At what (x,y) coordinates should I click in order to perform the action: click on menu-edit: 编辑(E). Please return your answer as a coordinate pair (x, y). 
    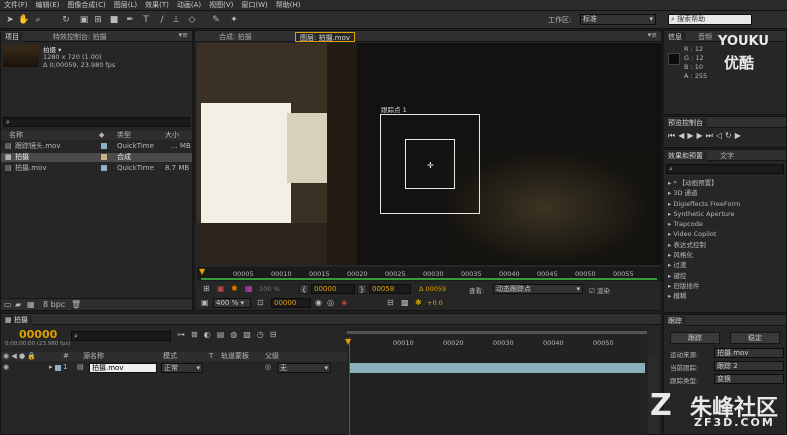
    Looking at the image, I should click on (48, 5).